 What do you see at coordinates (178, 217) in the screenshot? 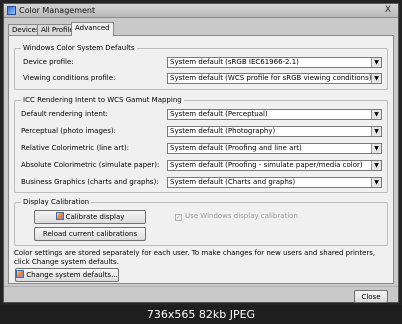
I see `checkmark-icon: ✓` at bounding box center [178, 217].